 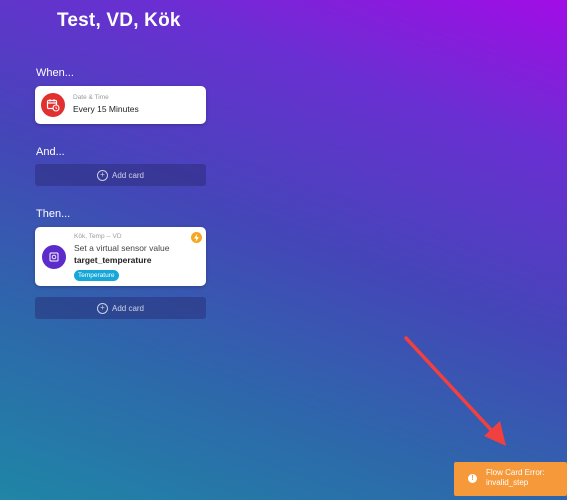 I want to click on toast-message: Flow Card Error: invalid_step, so click(x=515, y=478).